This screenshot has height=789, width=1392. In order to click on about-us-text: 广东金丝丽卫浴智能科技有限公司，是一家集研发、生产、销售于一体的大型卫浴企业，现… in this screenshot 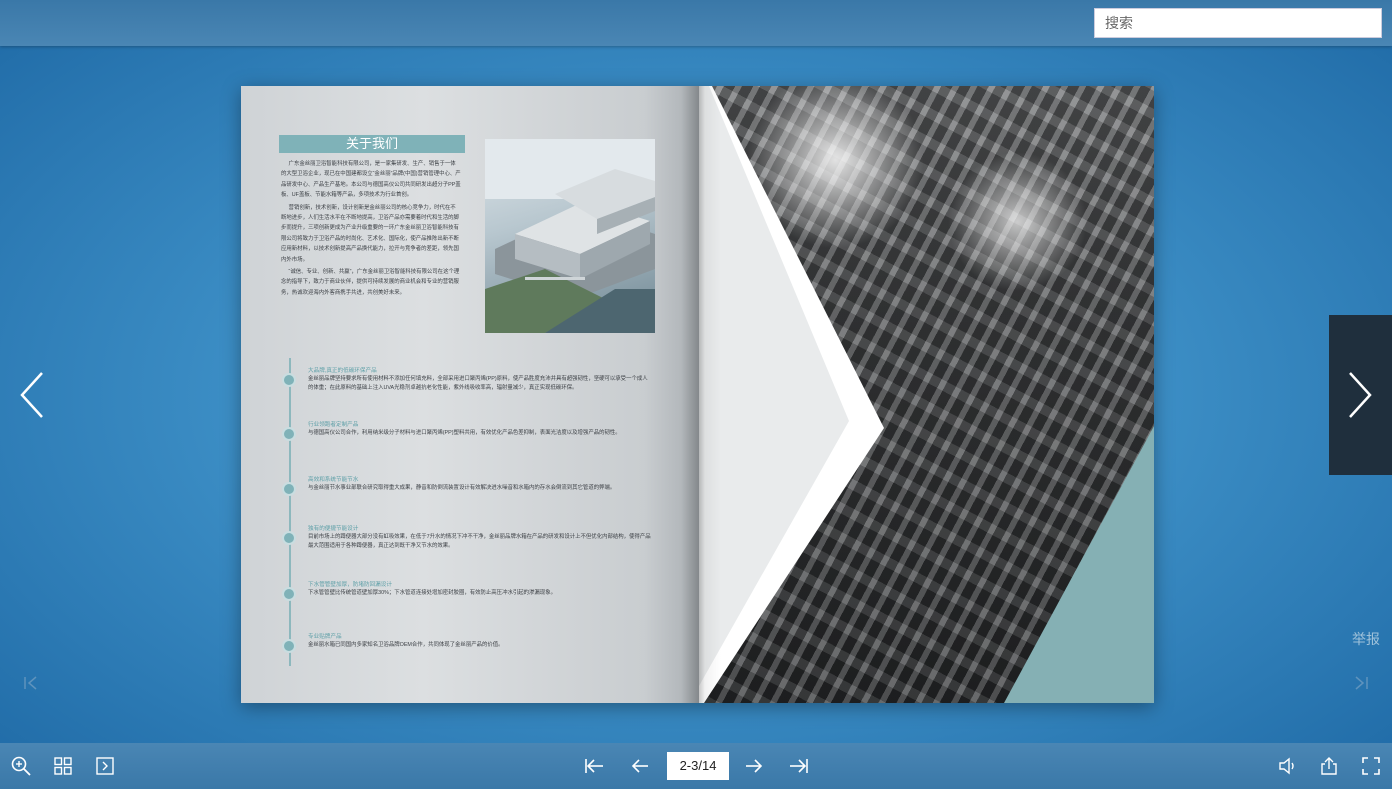, I will do `click(371, 229)`.